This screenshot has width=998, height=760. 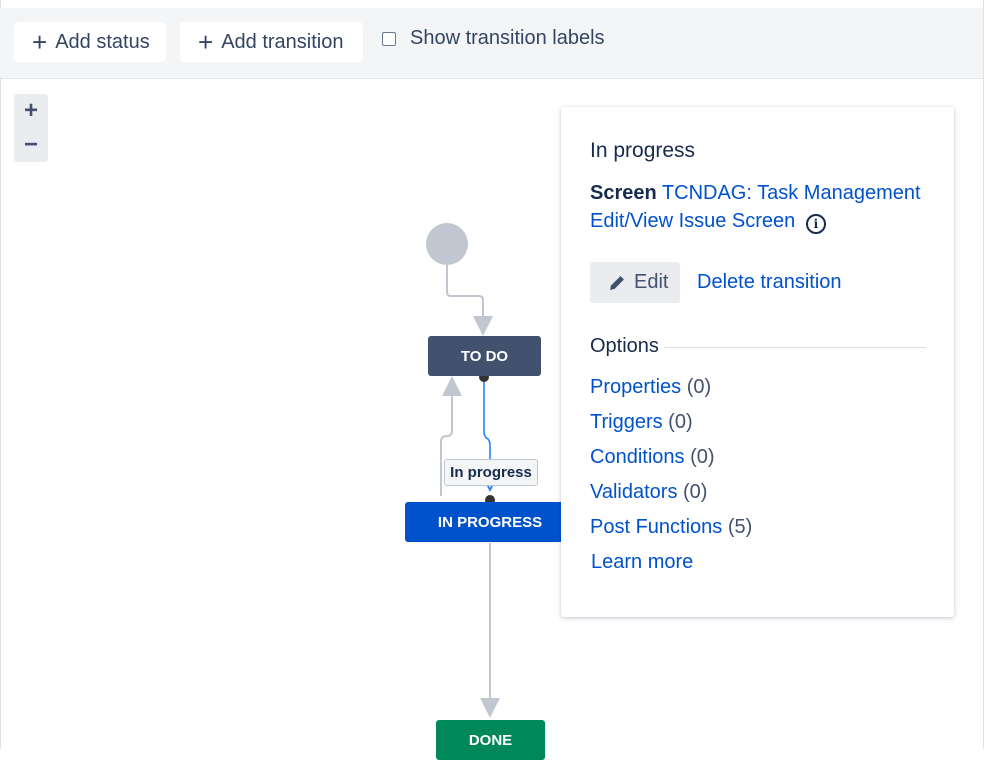 I want to click on option-validators: Validators (0), so click(x=671, y=498).